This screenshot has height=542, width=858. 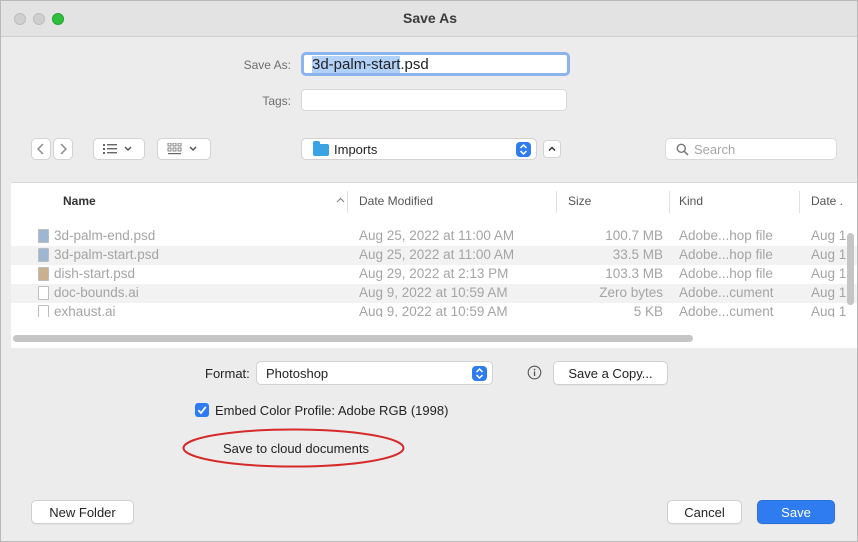 What do you see at coordinates (704, 512) in the screenshot?
I see `cancel-button: Cancel` at bounding box center [704, 512].